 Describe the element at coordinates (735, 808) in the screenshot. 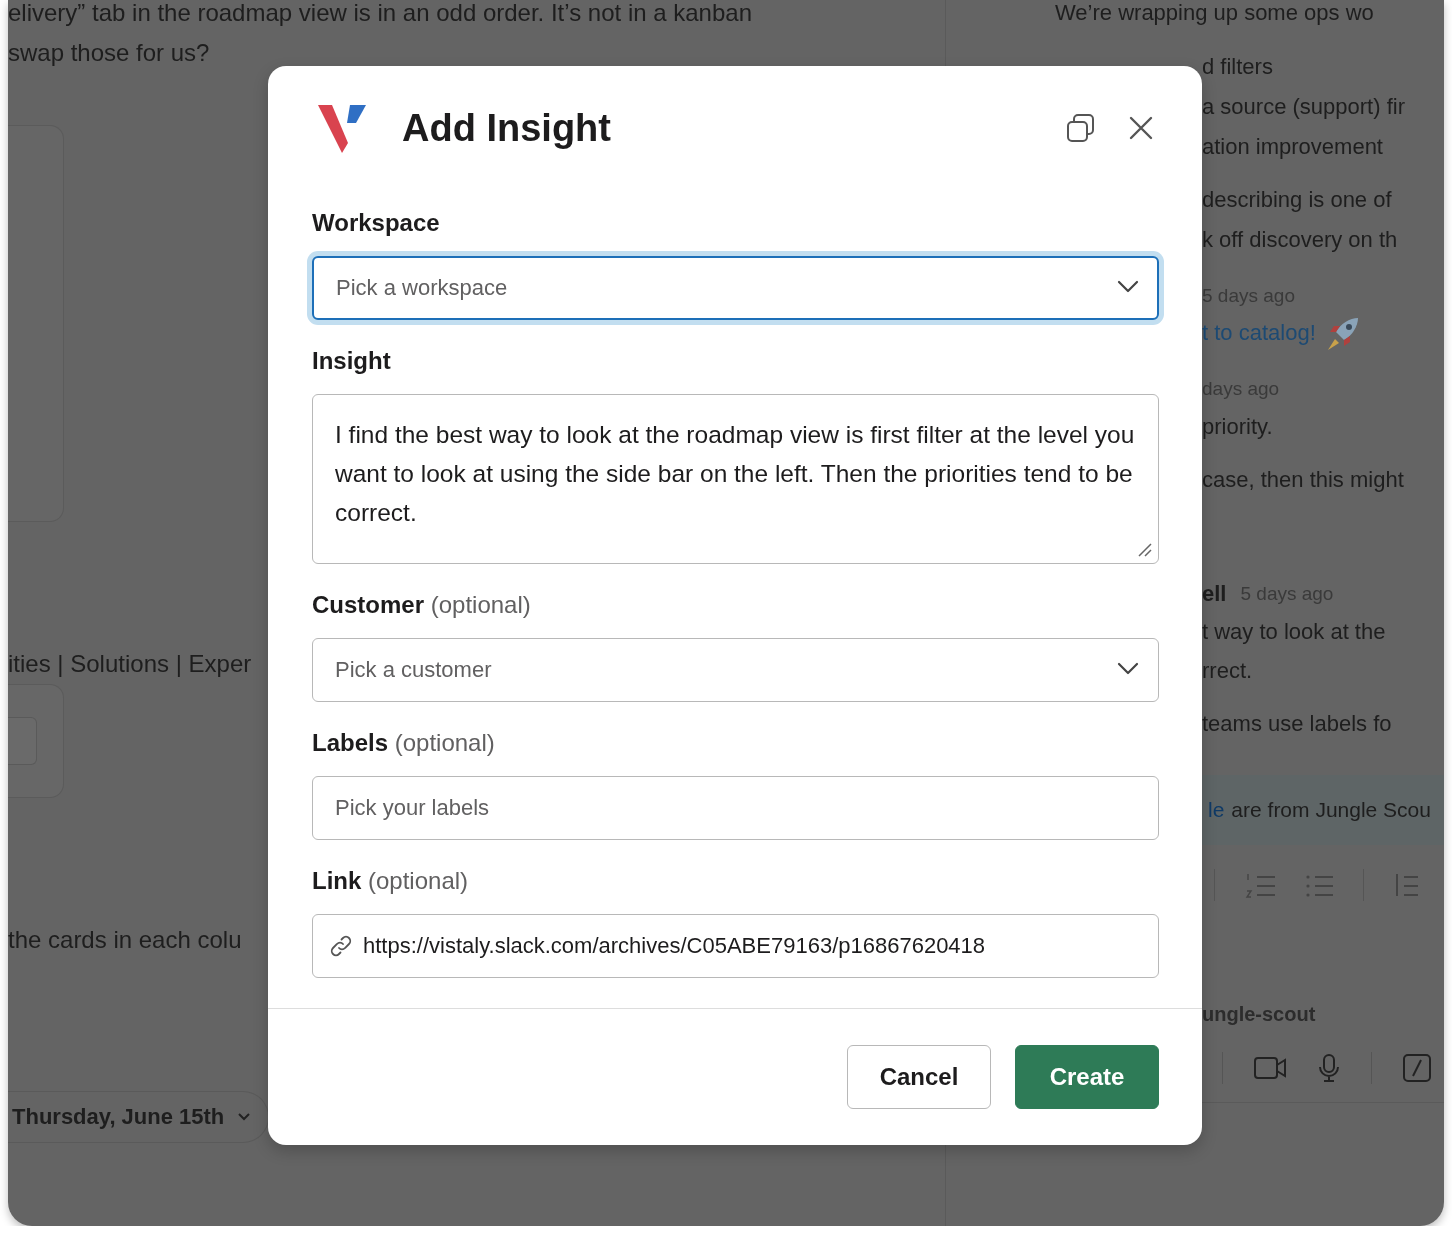

I see `labels-field: Pick your labels` at that location.